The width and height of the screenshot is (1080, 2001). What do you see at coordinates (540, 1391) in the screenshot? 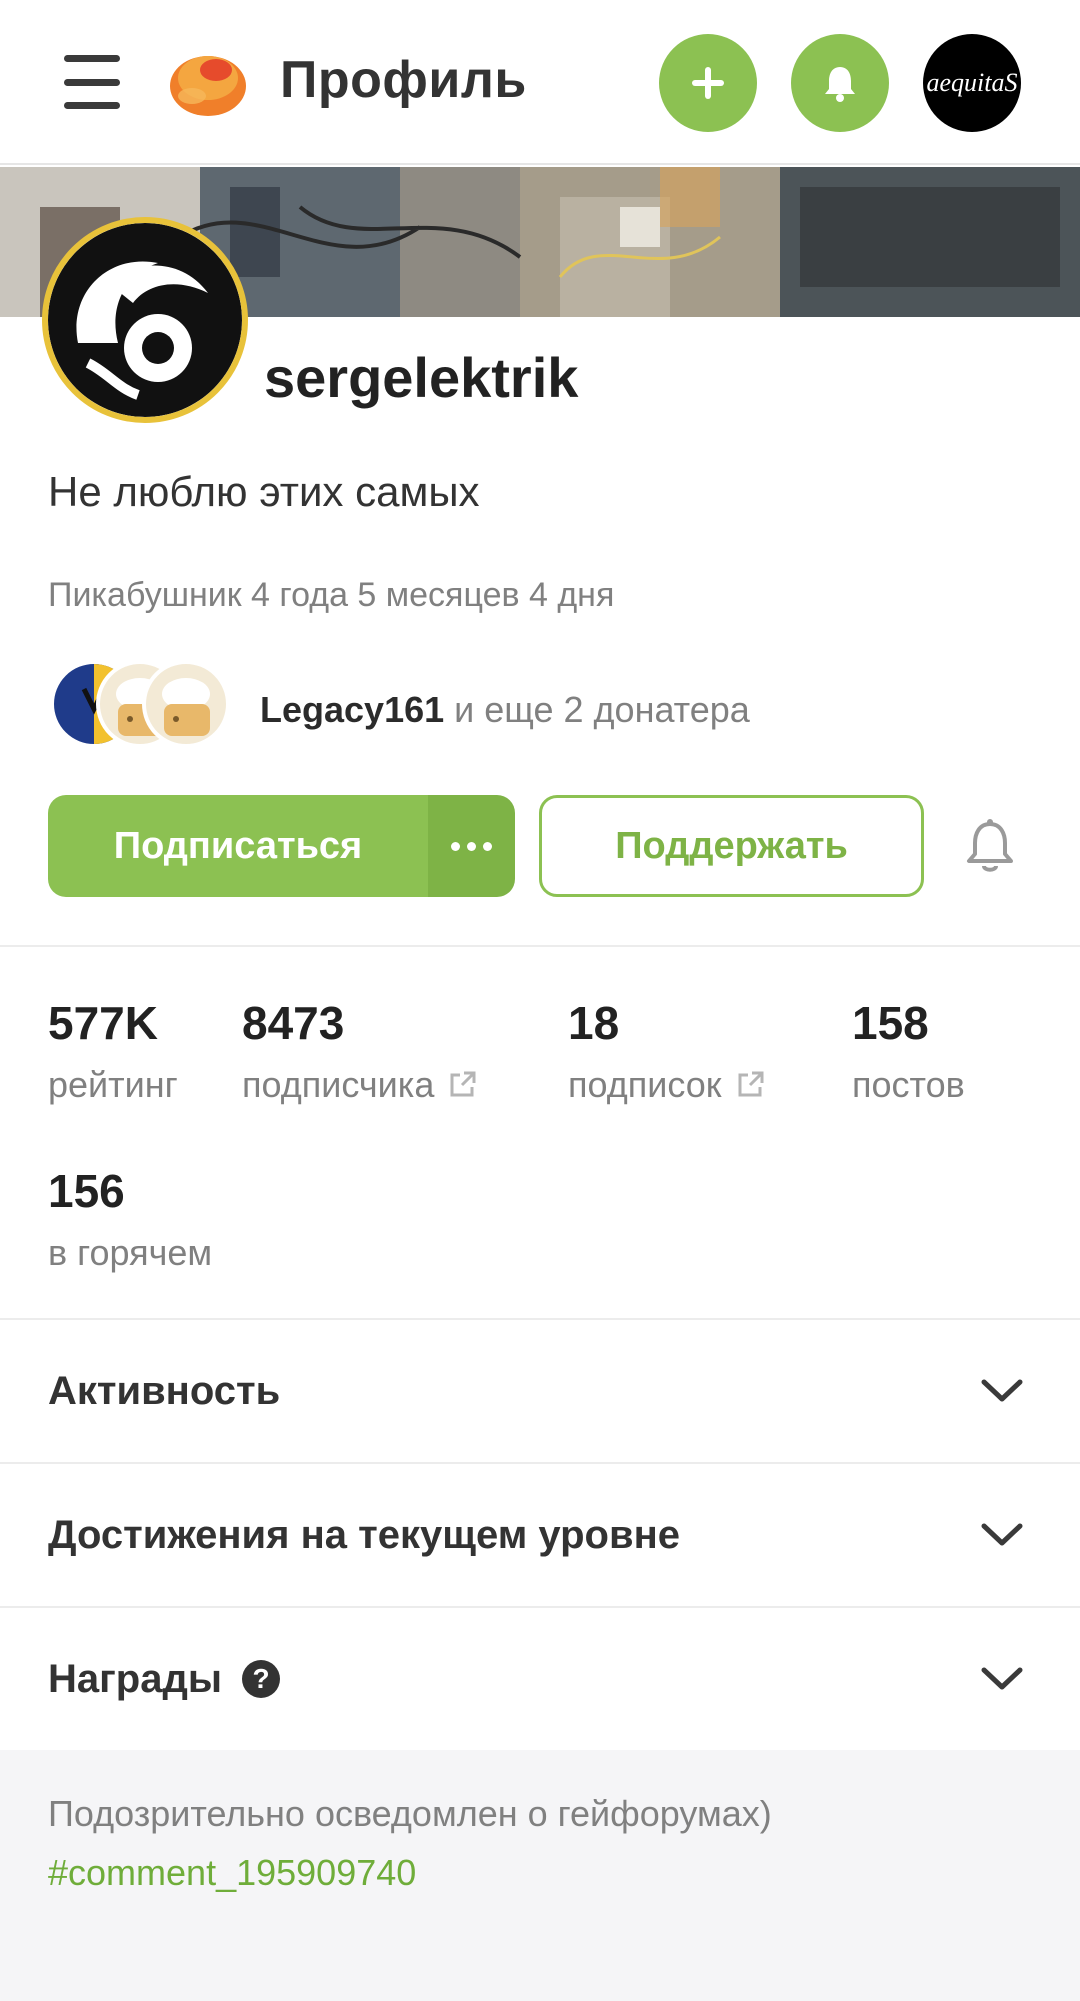
I see `section-activity: Активность` at bounding box center [540, 1391].